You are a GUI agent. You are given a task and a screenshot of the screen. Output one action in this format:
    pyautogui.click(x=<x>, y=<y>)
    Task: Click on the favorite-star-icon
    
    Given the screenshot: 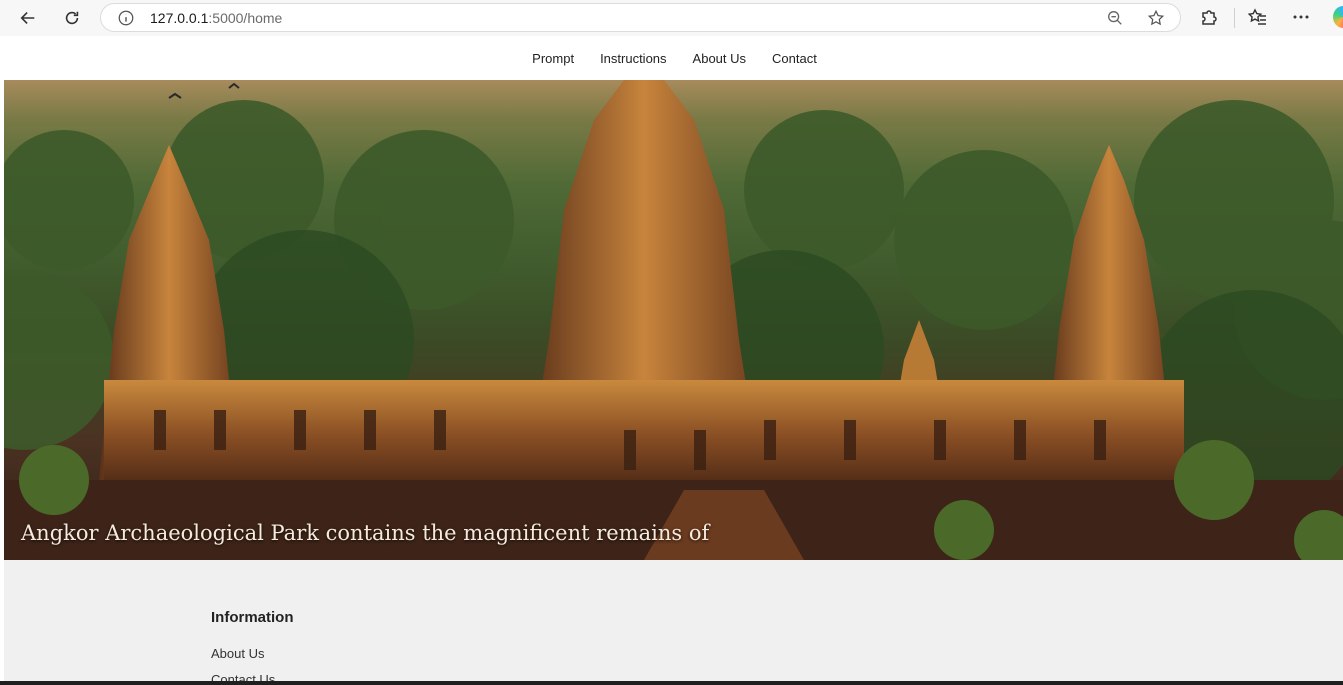 What is the action you would take?
    pyautogui.click(x=1156, y=18)
    